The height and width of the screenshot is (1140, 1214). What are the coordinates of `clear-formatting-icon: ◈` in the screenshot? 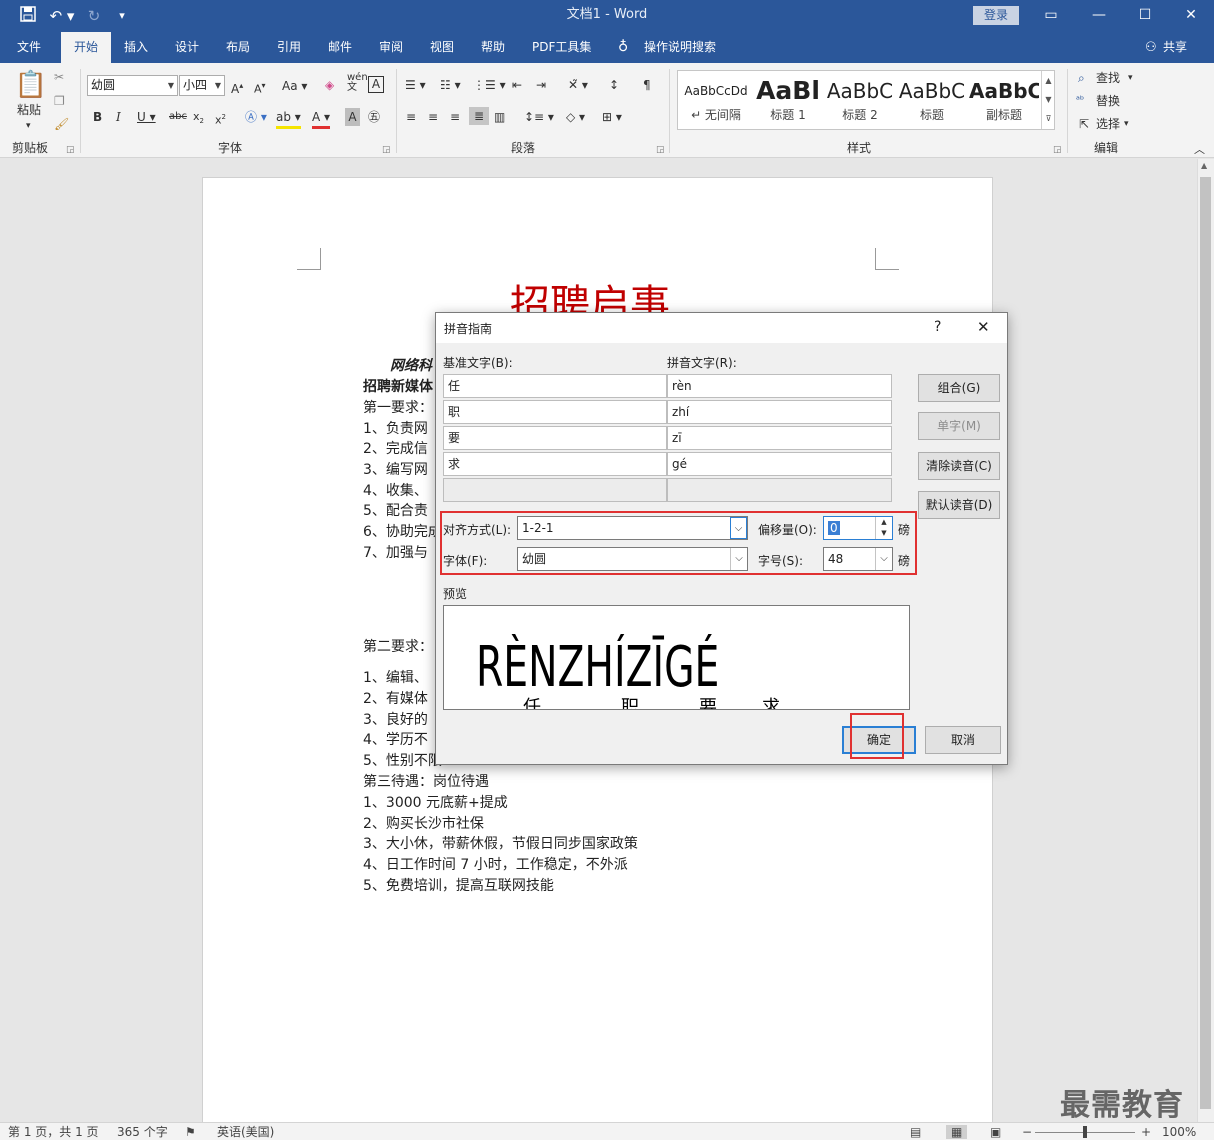 It's located at (329, 85).